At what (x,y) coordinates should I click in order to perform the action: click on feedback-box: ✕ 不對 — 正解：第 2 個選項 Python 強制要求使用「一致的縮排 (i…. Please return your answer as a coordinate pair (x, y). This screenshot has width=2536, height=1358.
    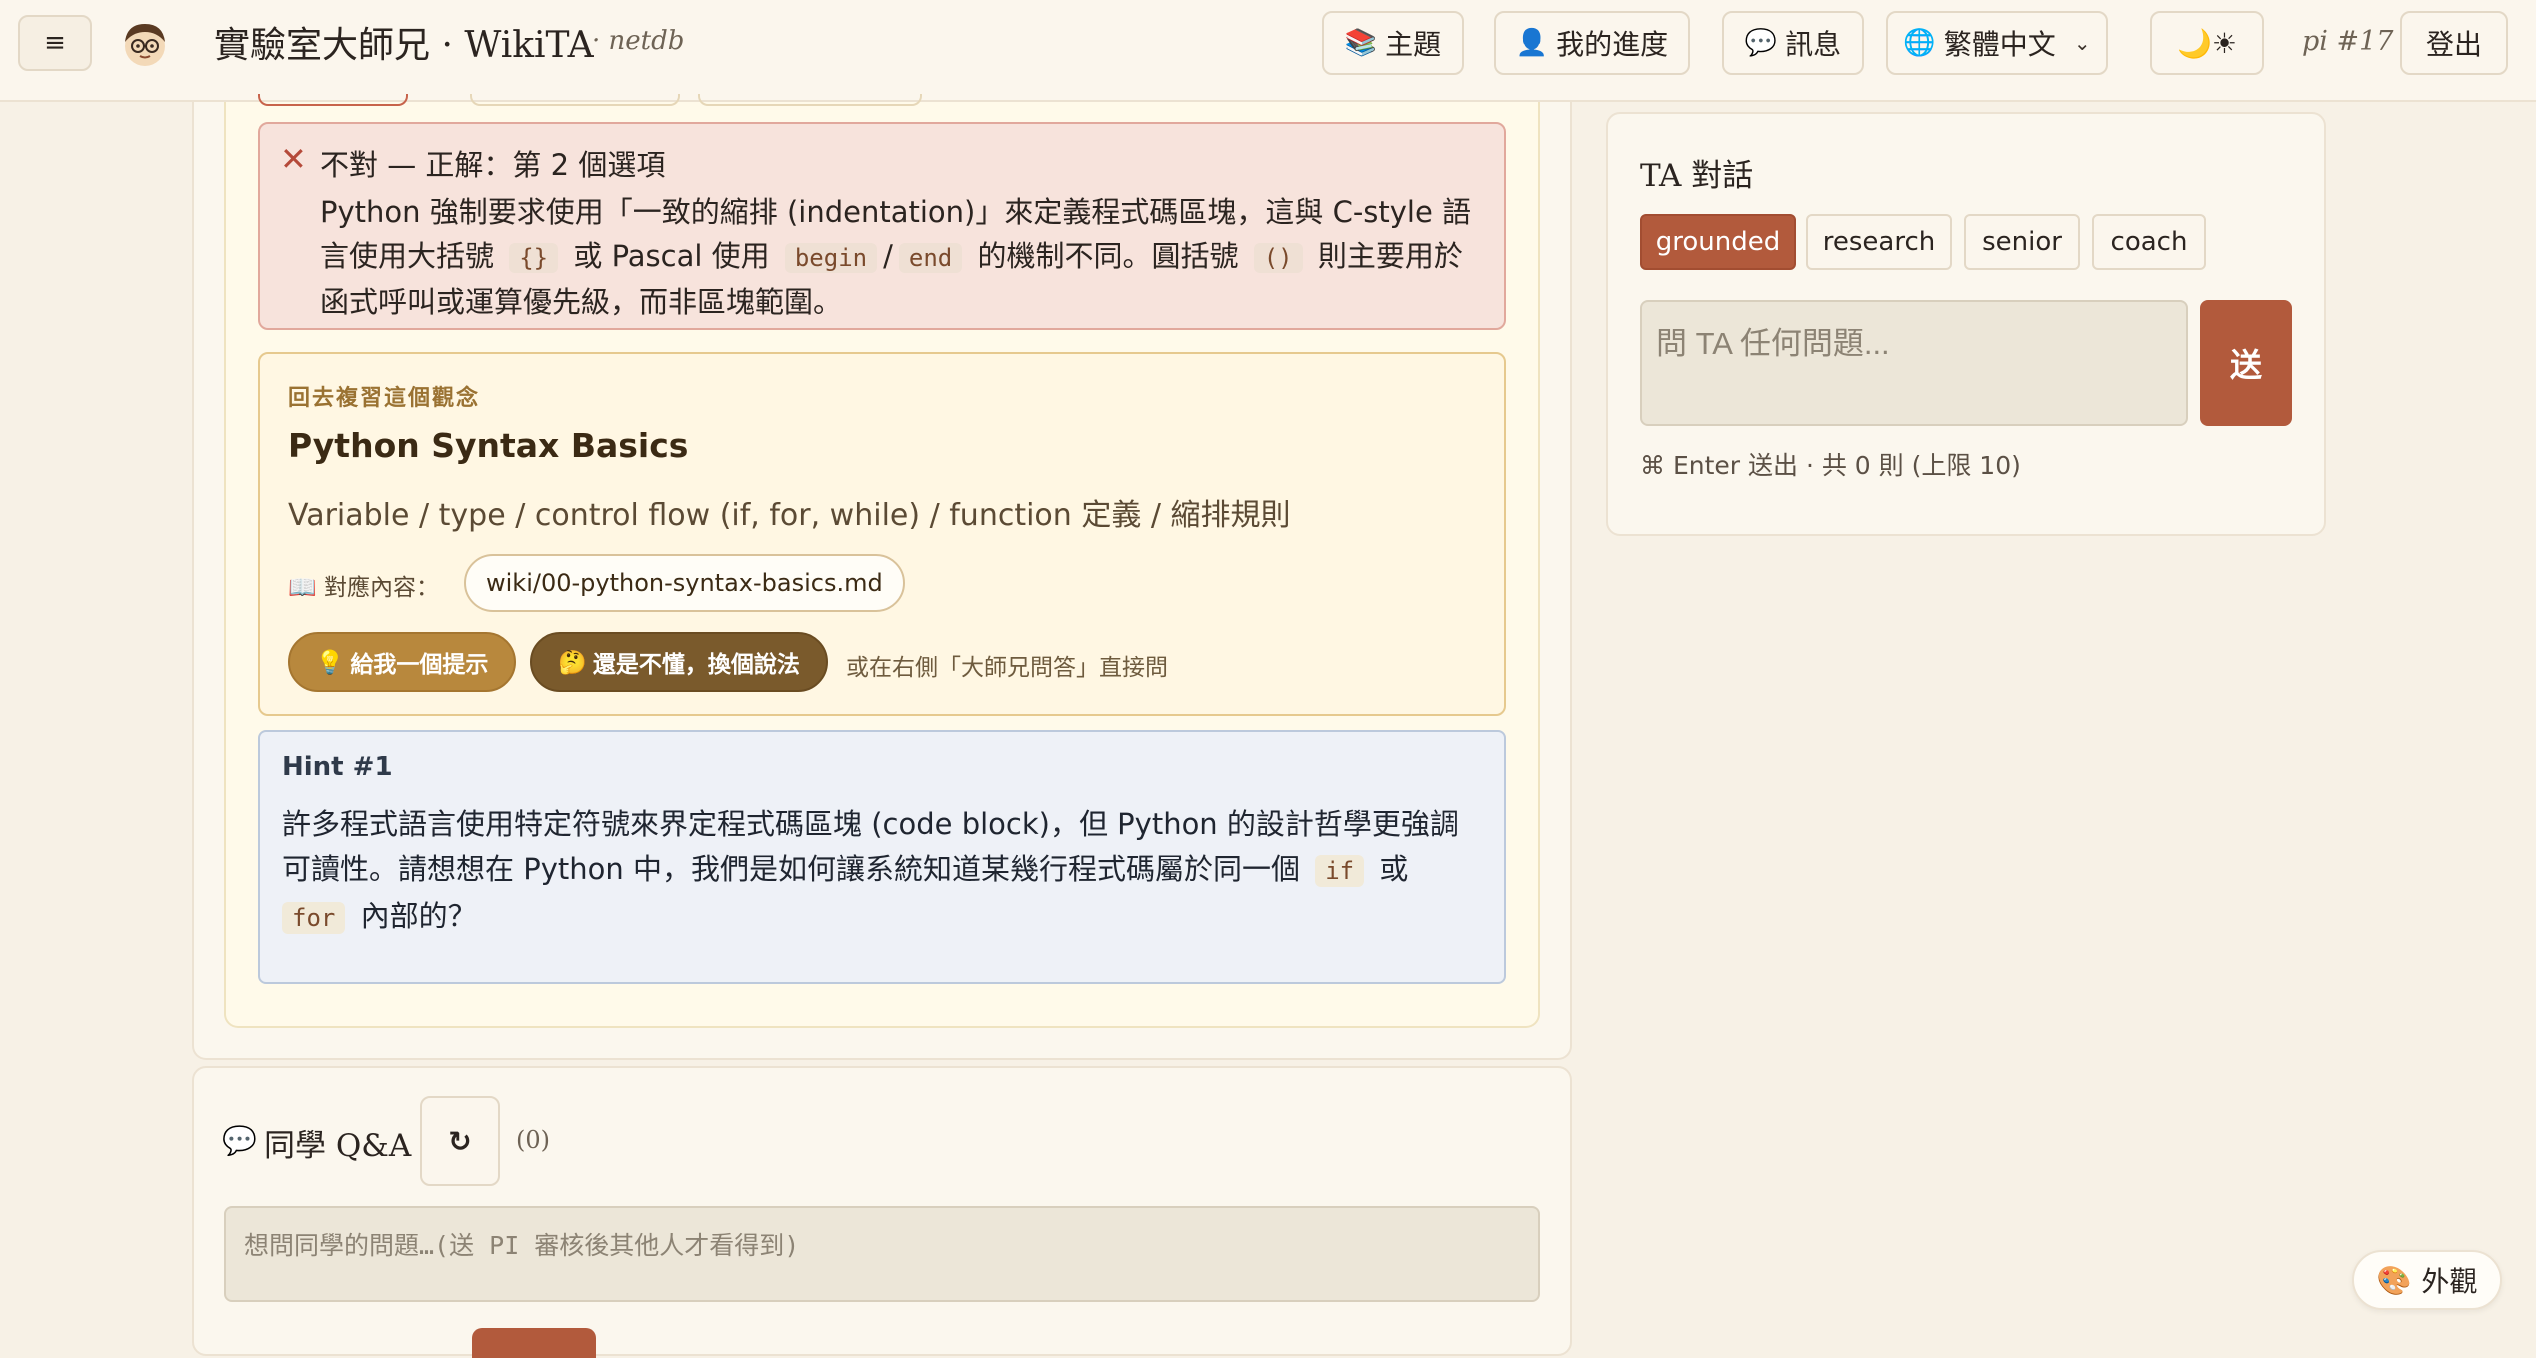
    Looking at the image, I should click on (882, 226).